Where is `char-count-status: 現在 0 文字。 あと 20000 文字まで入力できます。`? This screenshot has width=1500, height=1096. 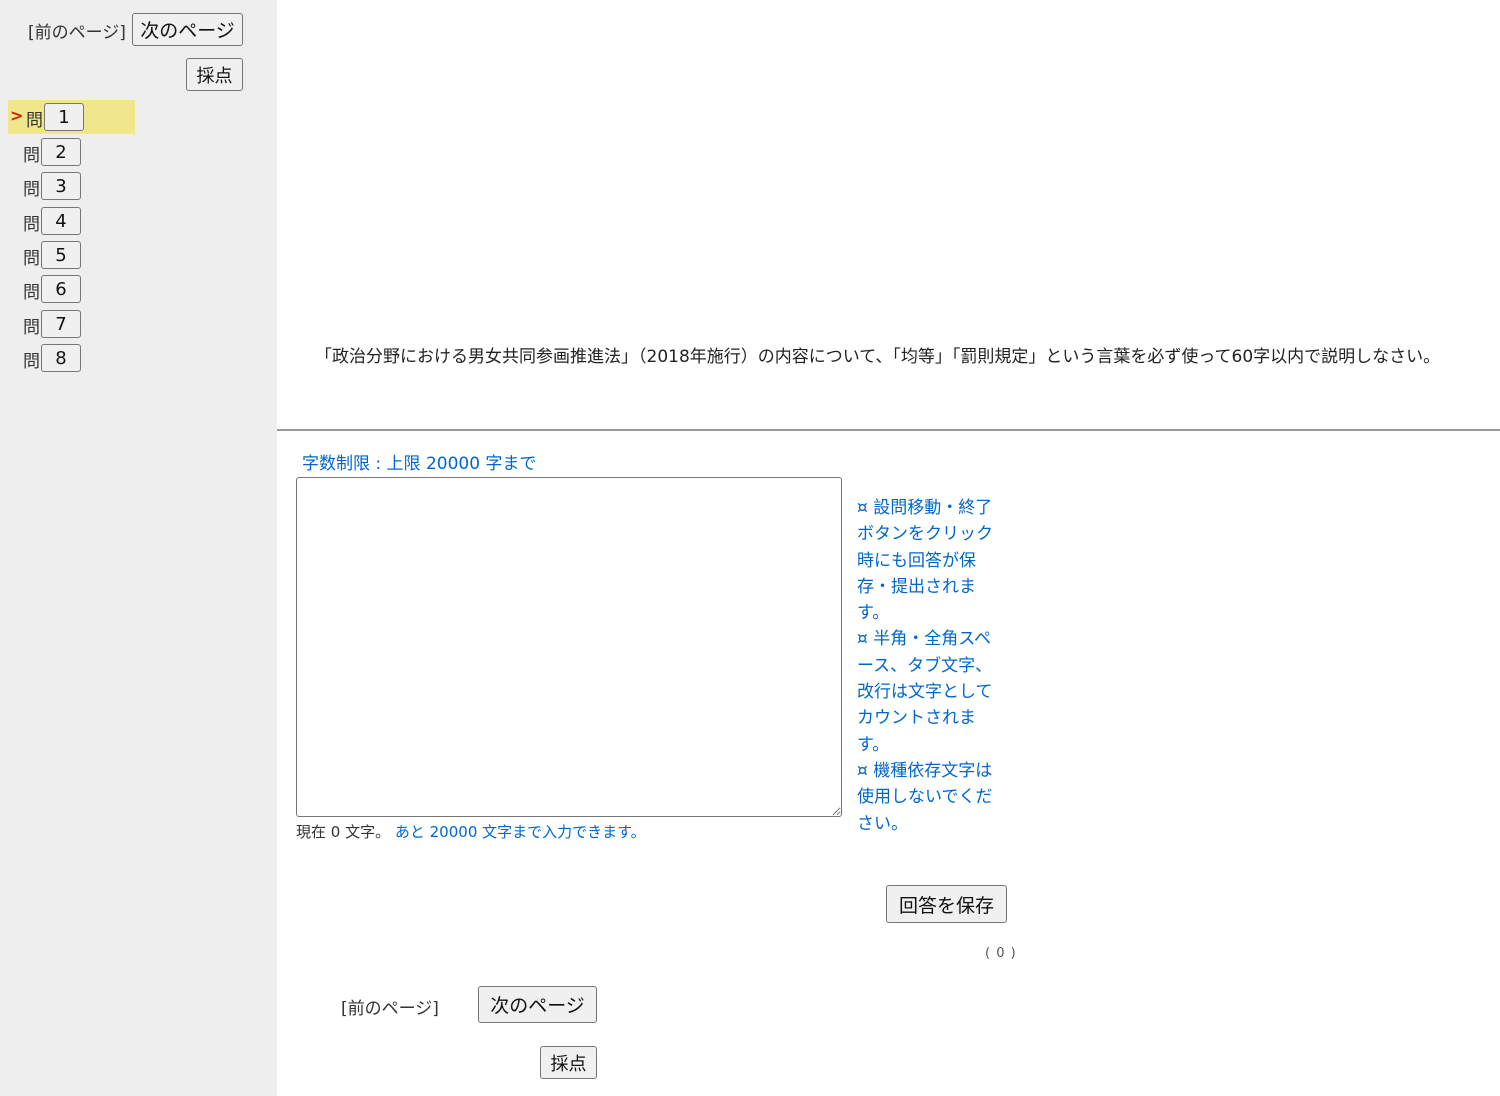
char-count-status: 現在 0 文字。 あと 20000 文字まで入力できます。 is located at coordinates (471, 831).